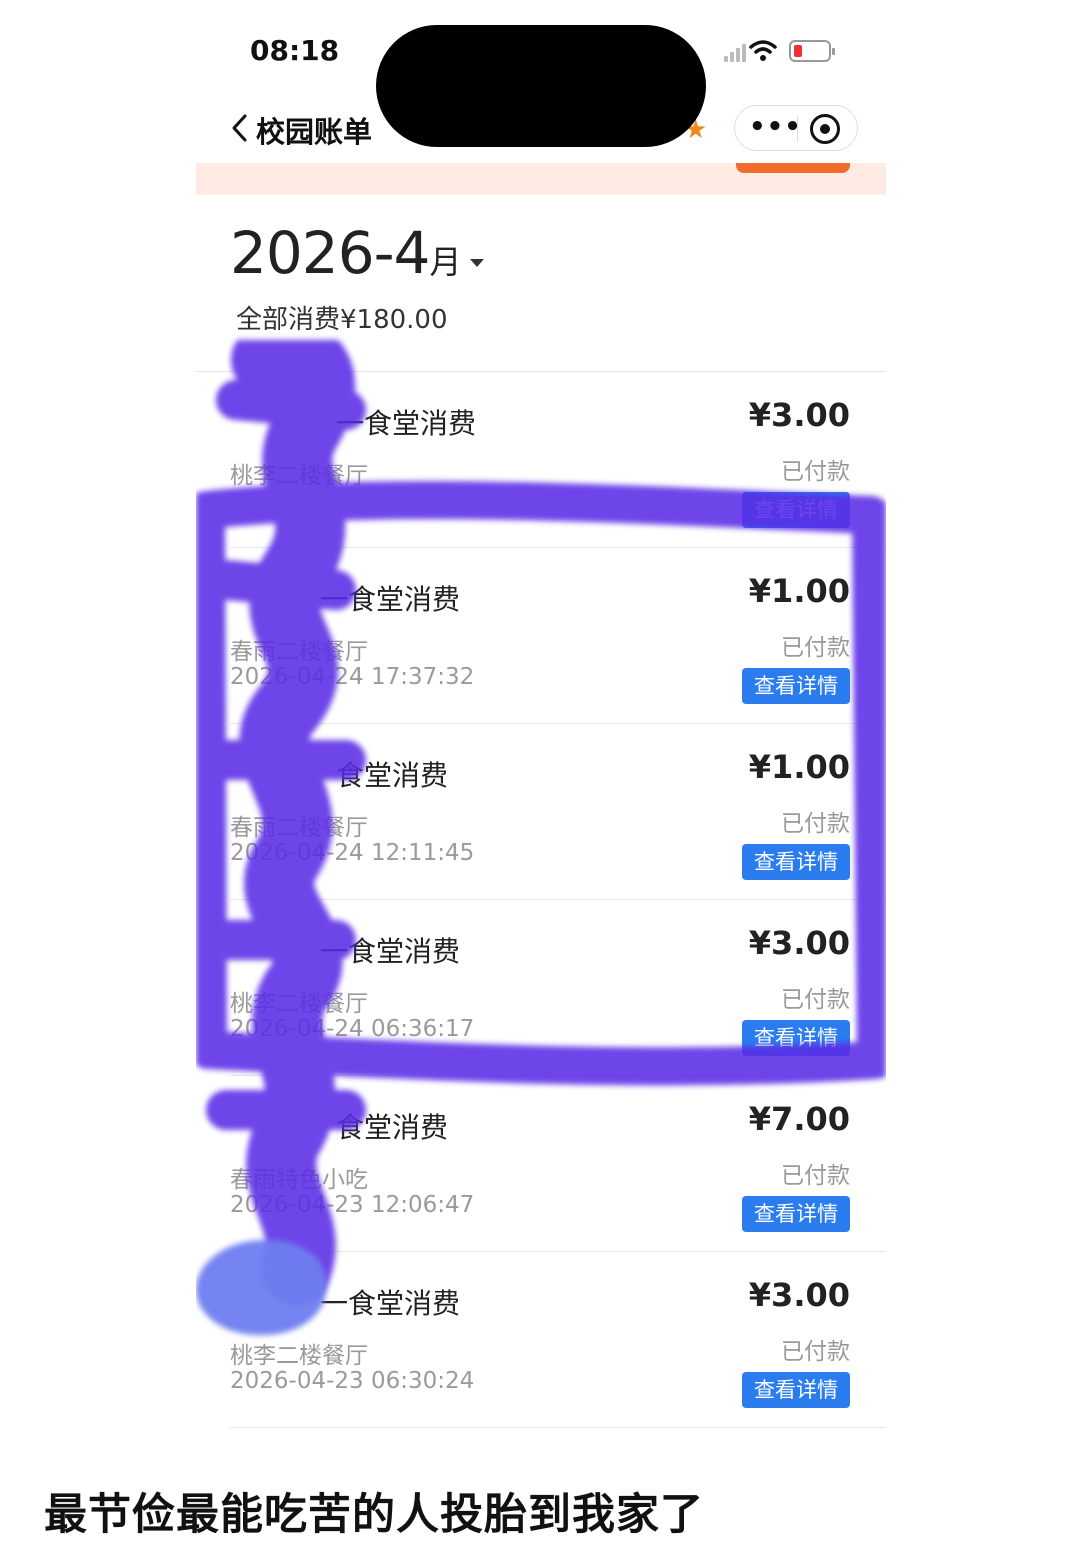 The width and height of the screenshot is (1080, 1568). Describe the element at coordinates (477, 263) in the screenshot. I see `caret-down-icon` at that location.